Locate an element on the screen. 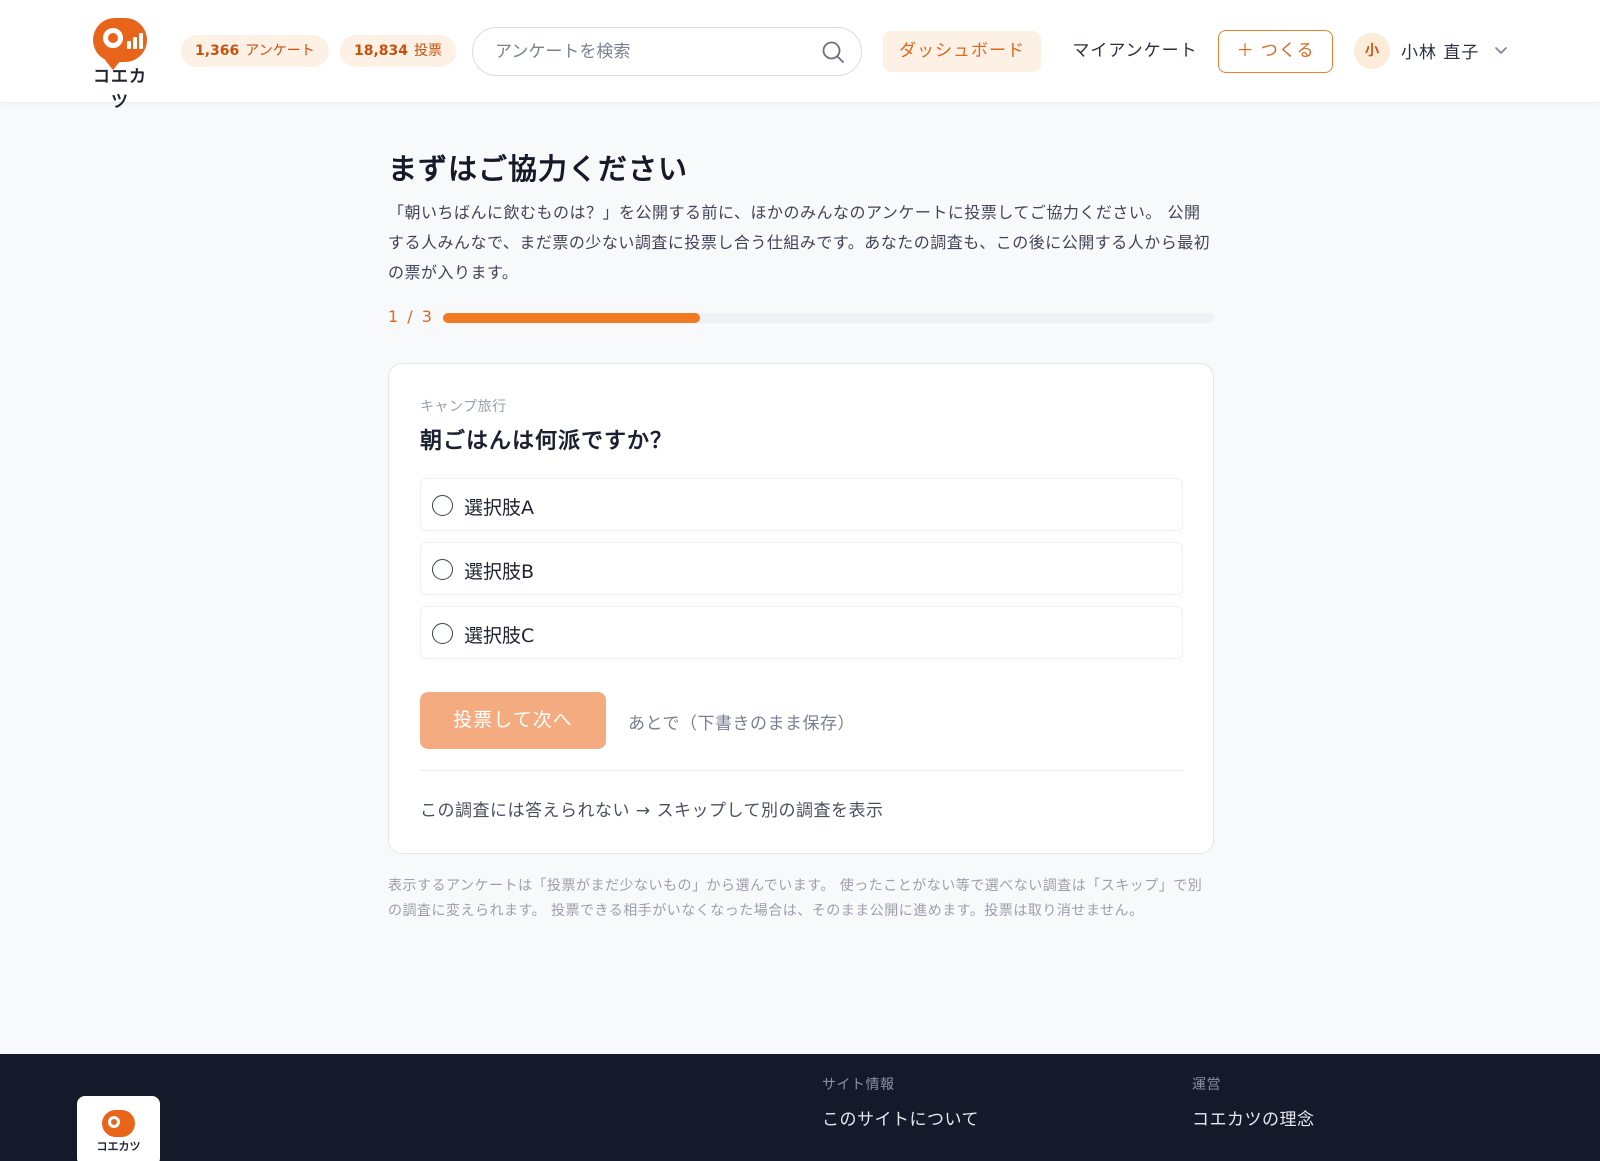 The height and width of the screenshot is (1161, 1600). my-surveys-button: マイアンケート is located at coordinates (1135, 51).